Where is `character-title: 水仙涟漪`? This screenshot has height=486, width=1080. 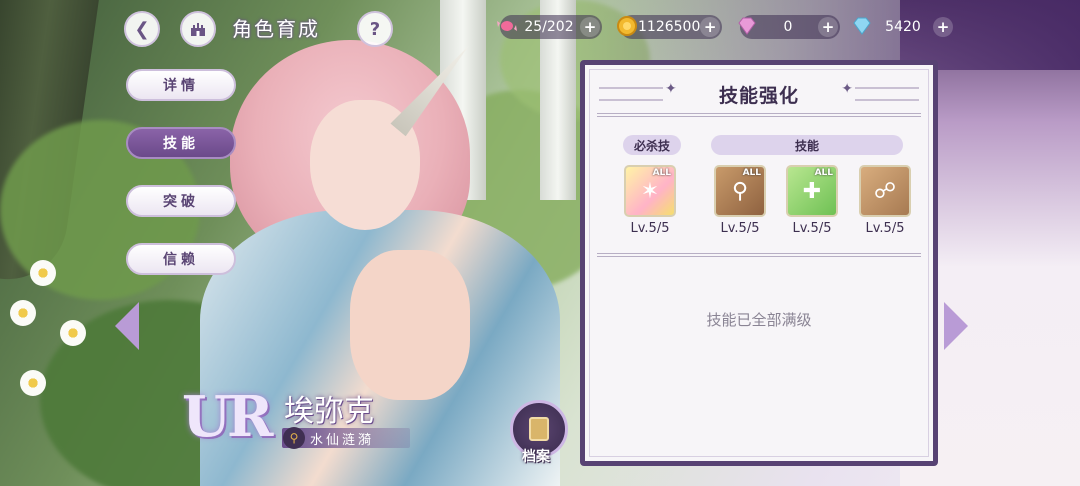
character-title: 水仙涟漪 is located at coordinates (342, 440).